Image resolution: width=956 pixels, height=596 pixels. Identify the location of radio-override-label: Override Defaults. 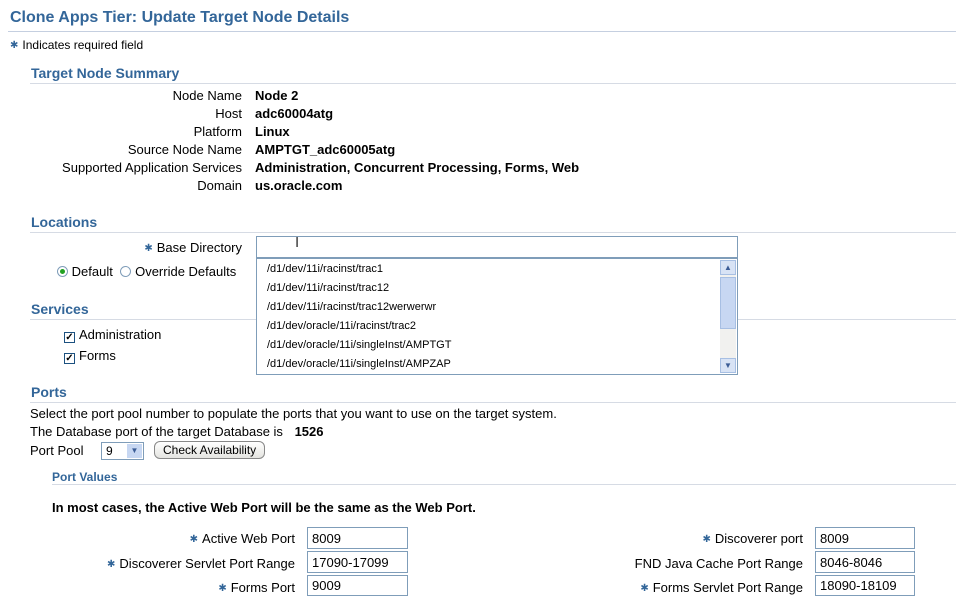
(185, 271).